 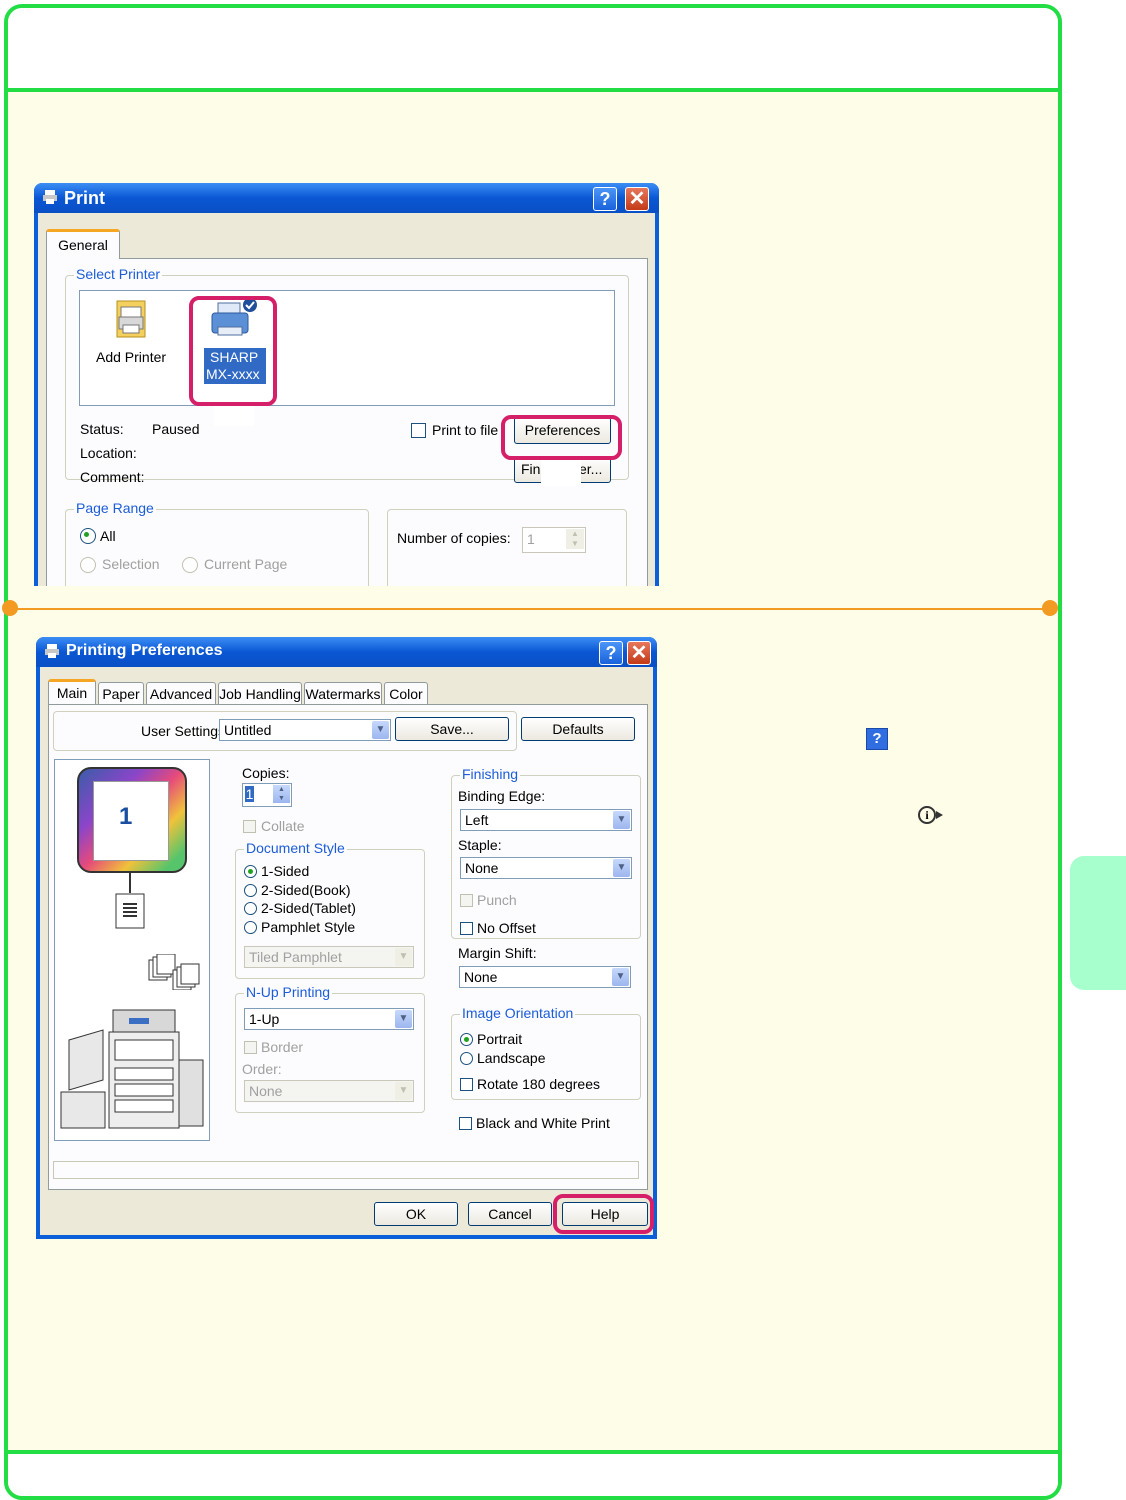 I want to click on copies-label: Number of copies:, so click(x=454, y=538).